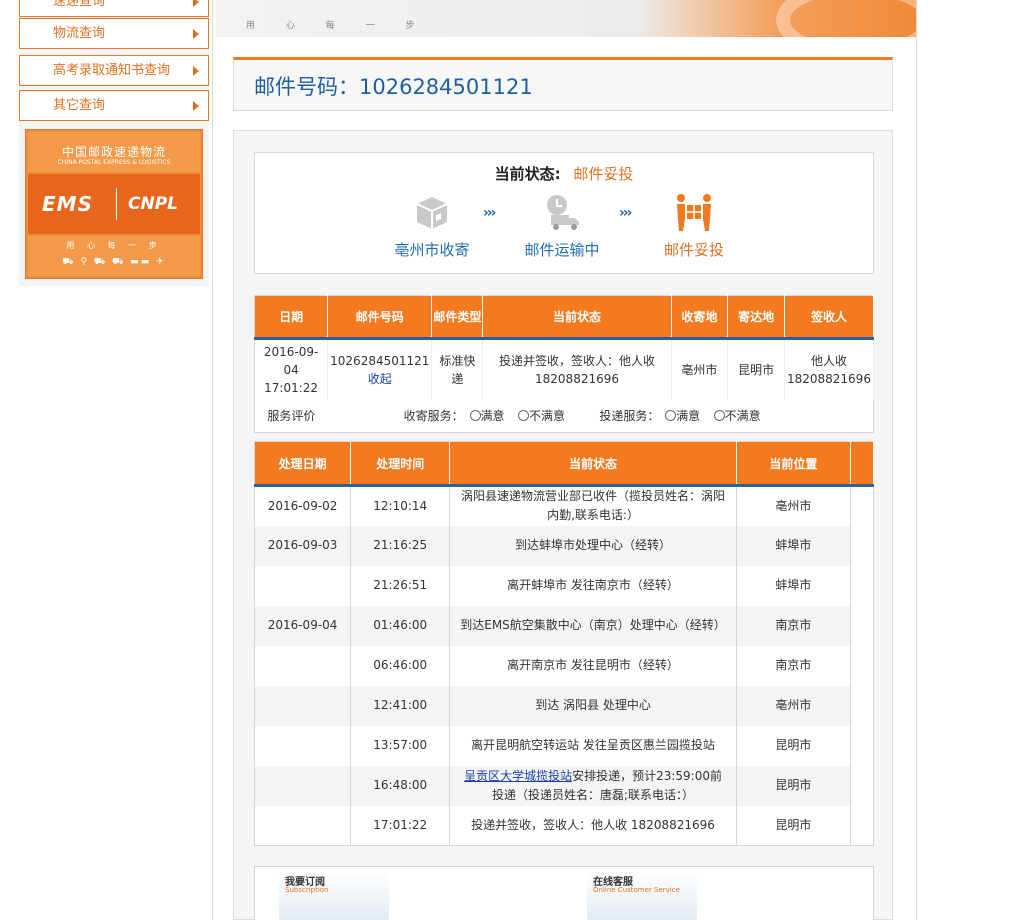  Describe the element at coordinates (475, 415) in the screenshot. I see `collect-satisfied-radio` at that location.